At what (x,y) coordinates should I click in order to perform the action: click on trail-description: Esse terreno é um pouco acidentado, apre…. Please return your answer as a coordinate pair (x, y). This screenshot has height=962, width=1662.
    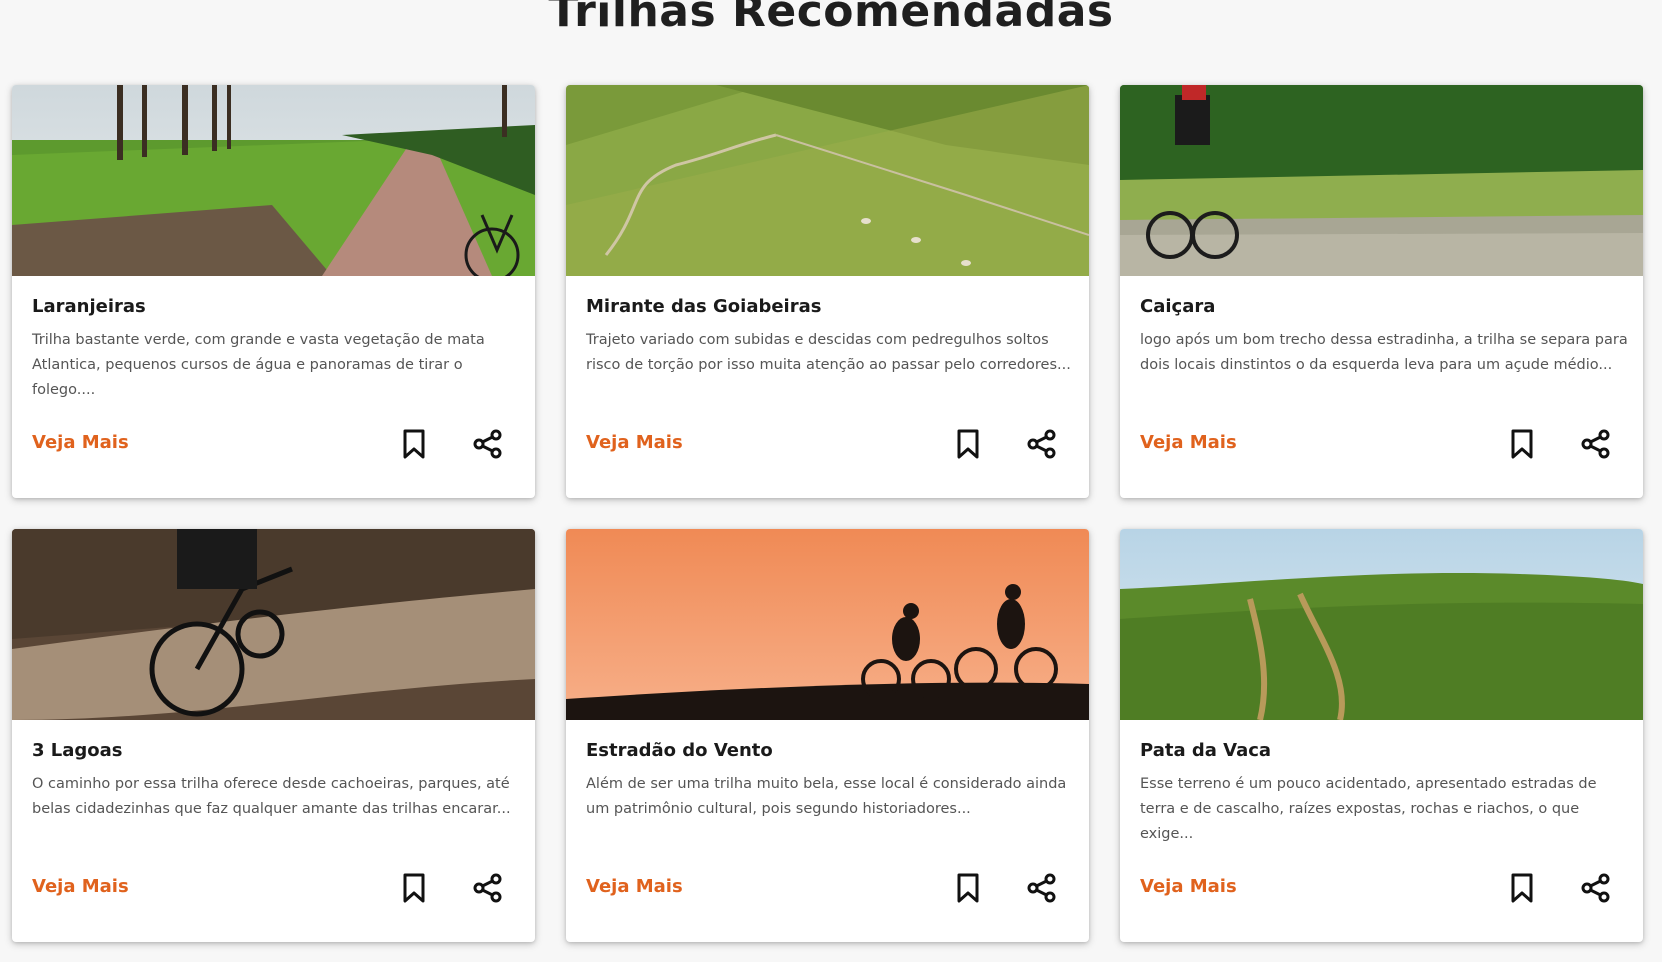
    Looking at the image, I should click on (1368, 809).